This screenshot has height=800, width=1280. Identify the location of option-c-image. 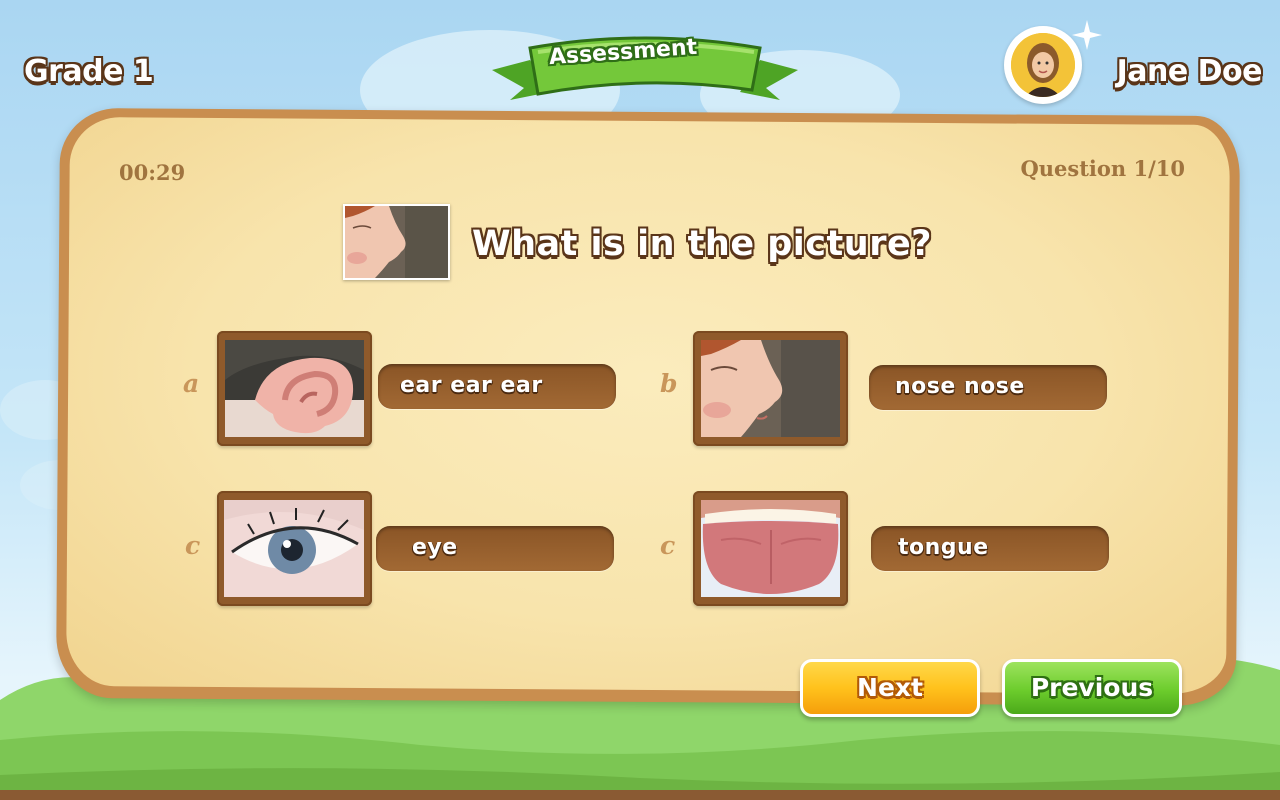
(294, 548).